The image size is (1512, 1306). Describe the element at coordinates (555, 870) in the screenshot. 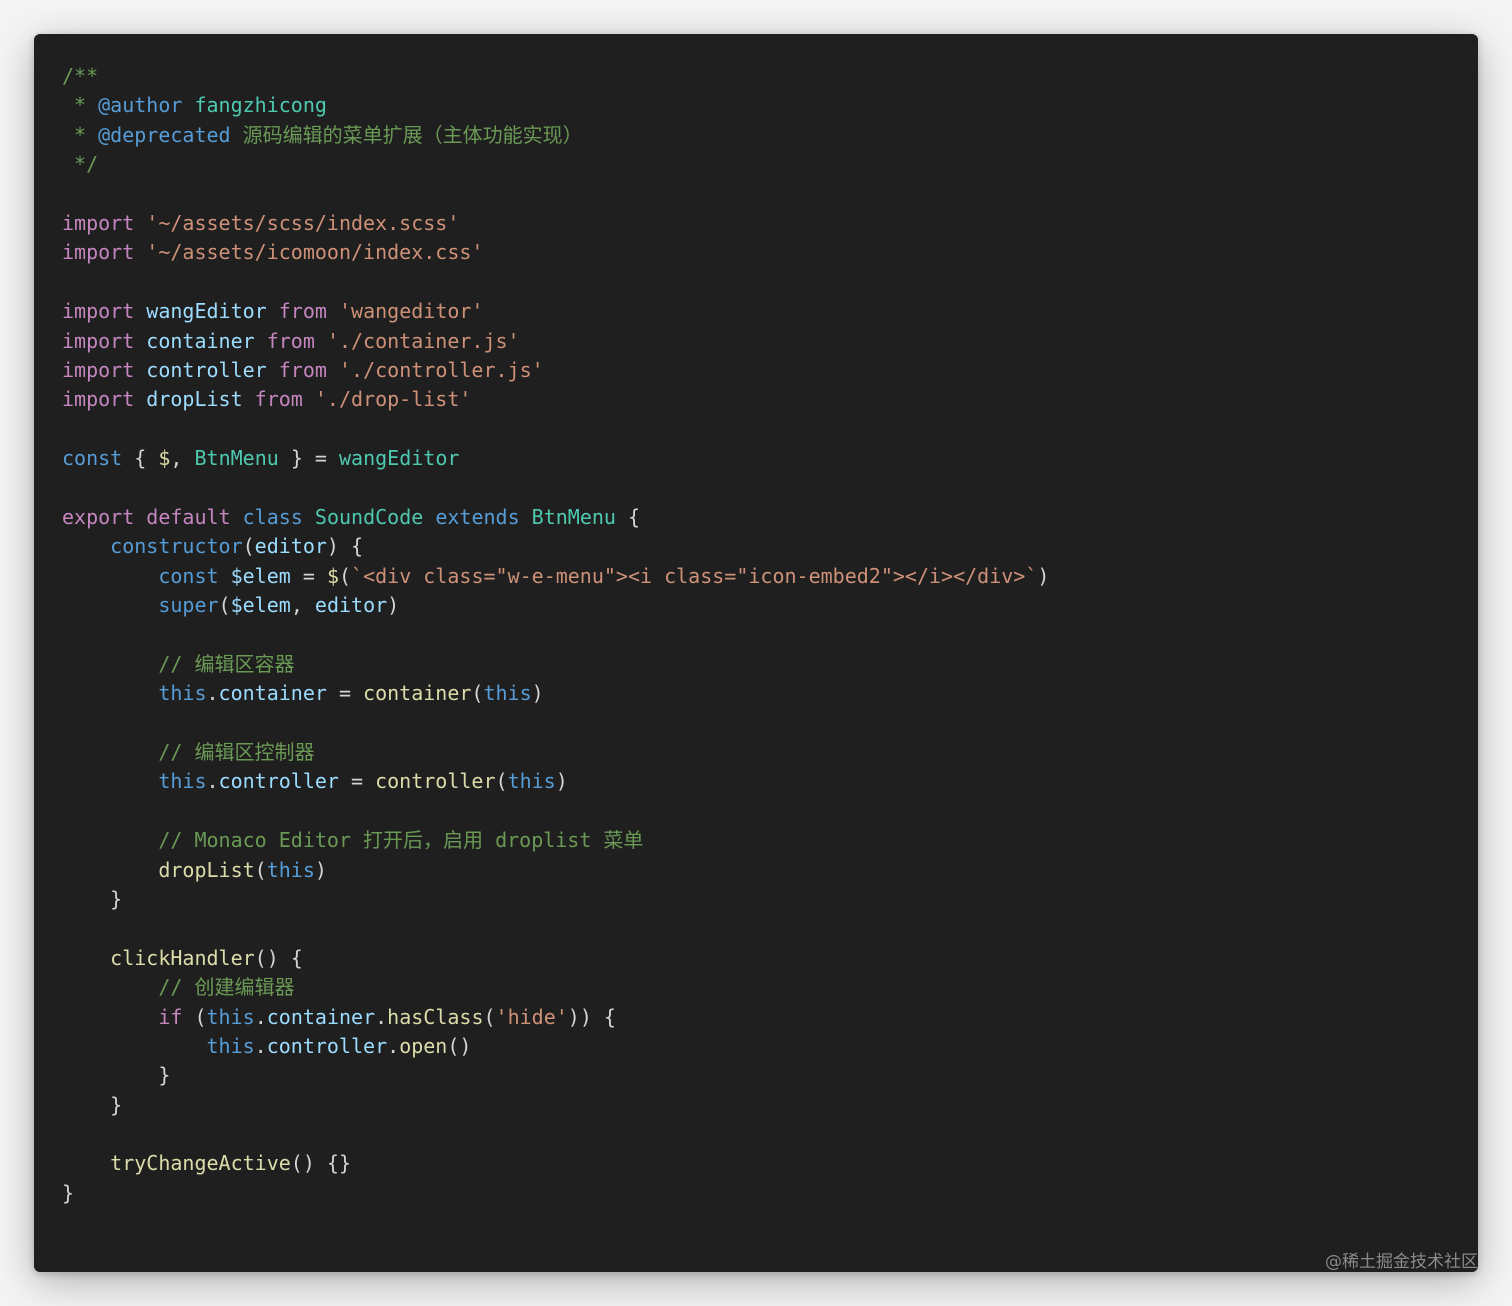

I see `code-line: dropList(this)` at that location.